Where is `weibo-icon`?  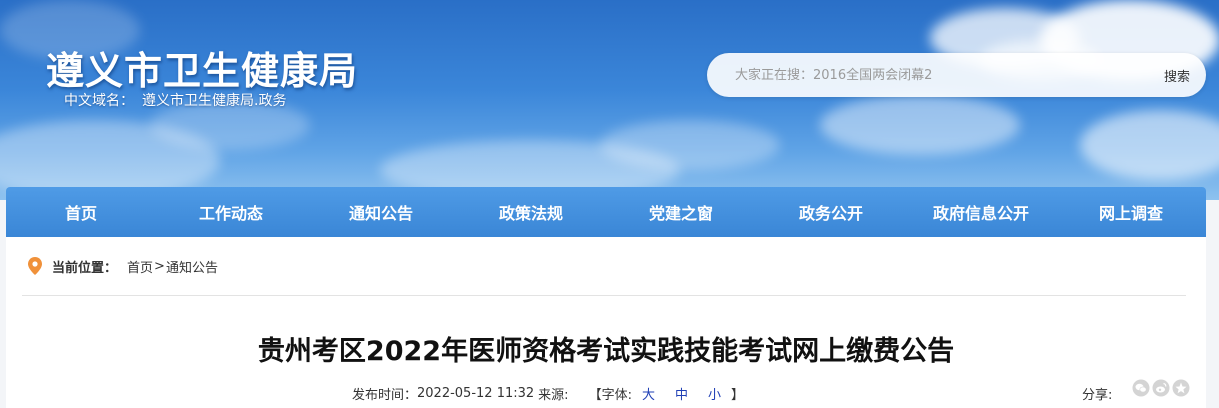 weibo-icon is located at coordinates (1161, 388).